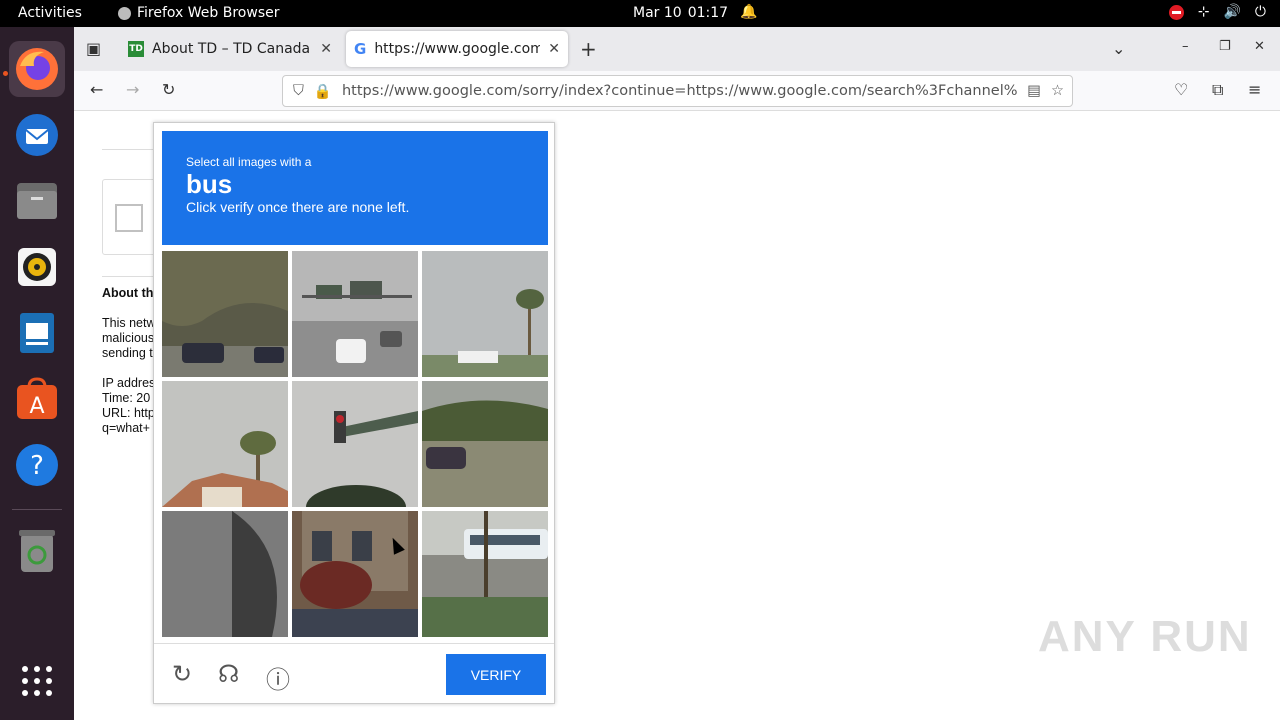 The image size is (1280, 720). What do you see at coordinates (129, 323) in the screenshot?
I see `para-line: This netw` at bounding box center [129, 323].